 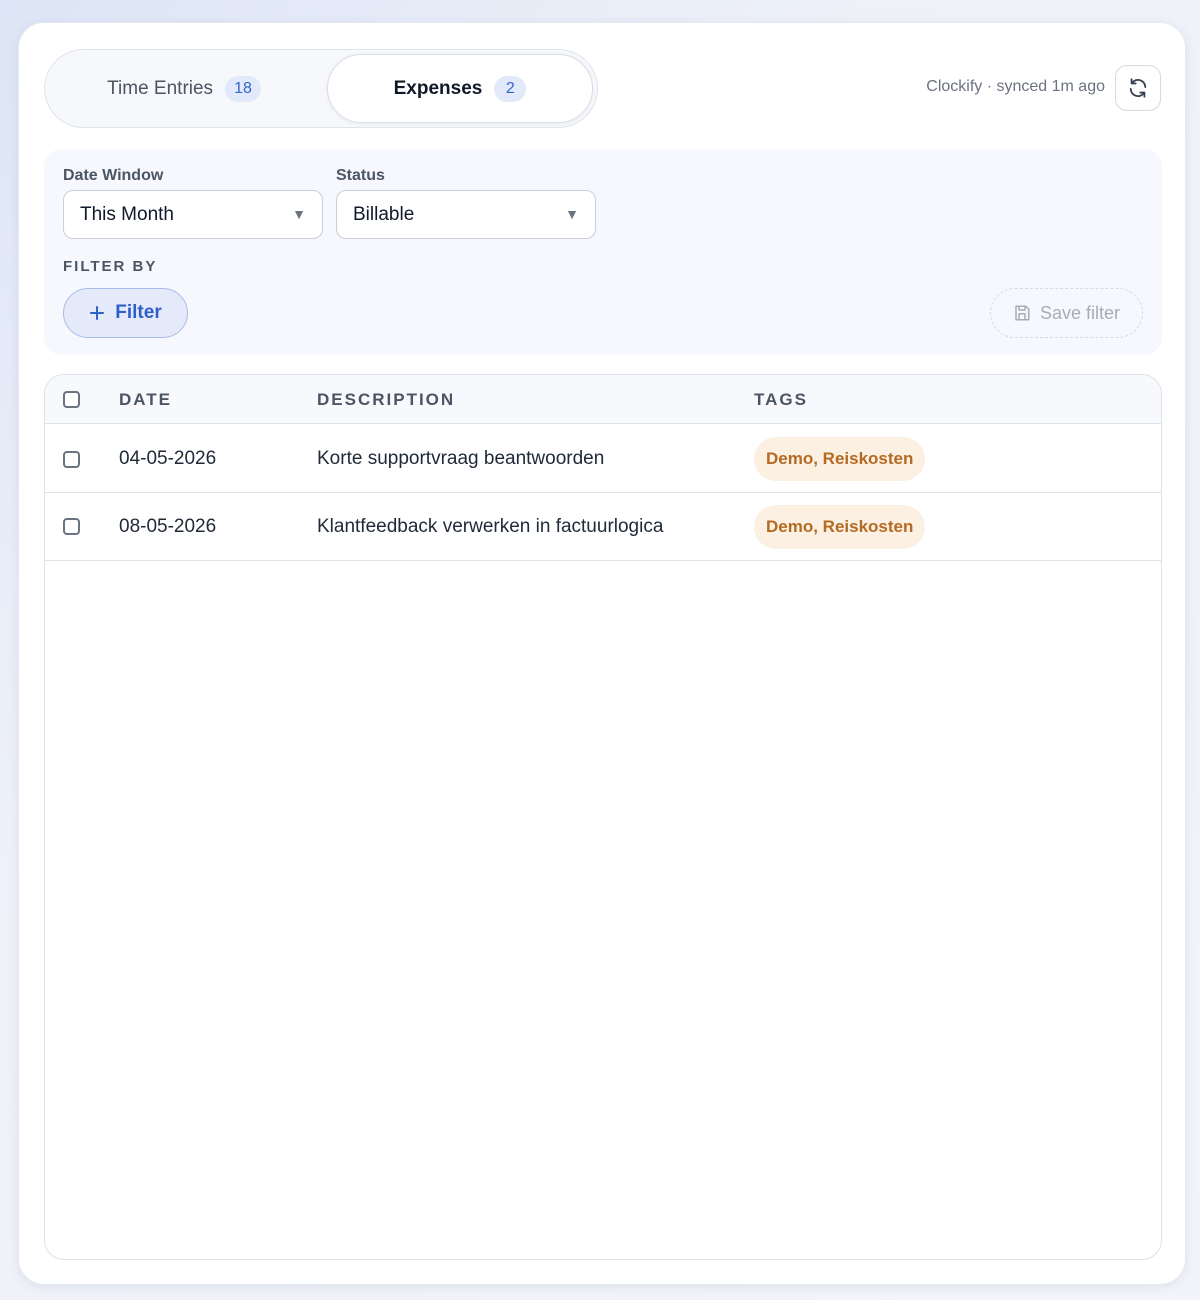 What do you see at coordinates (461, 458) in the screenshot?
I see `row-description: Korte supportvraag beantwoorden` at bounding box center [461, 458].